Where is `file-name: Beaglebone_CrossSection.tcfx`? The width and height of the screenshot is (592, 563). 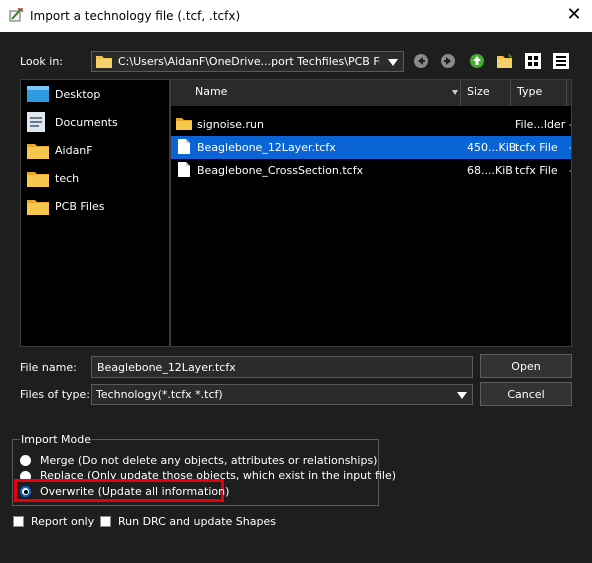
file-name: Beaglebone_CrossSection.tcfx is located at coordinates (280, 170).